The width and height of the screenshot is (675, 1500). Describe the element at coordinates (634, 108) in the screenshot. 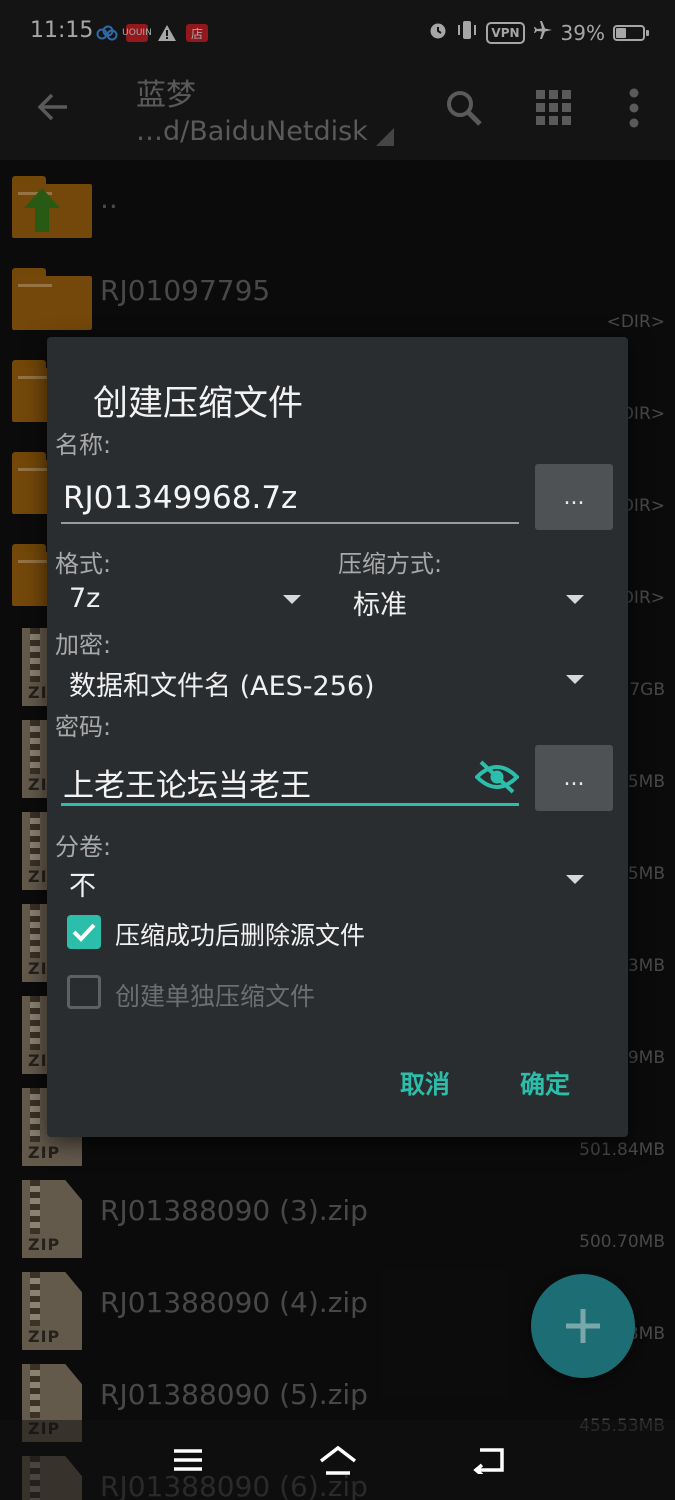

I see `more-options-icon` at that location.